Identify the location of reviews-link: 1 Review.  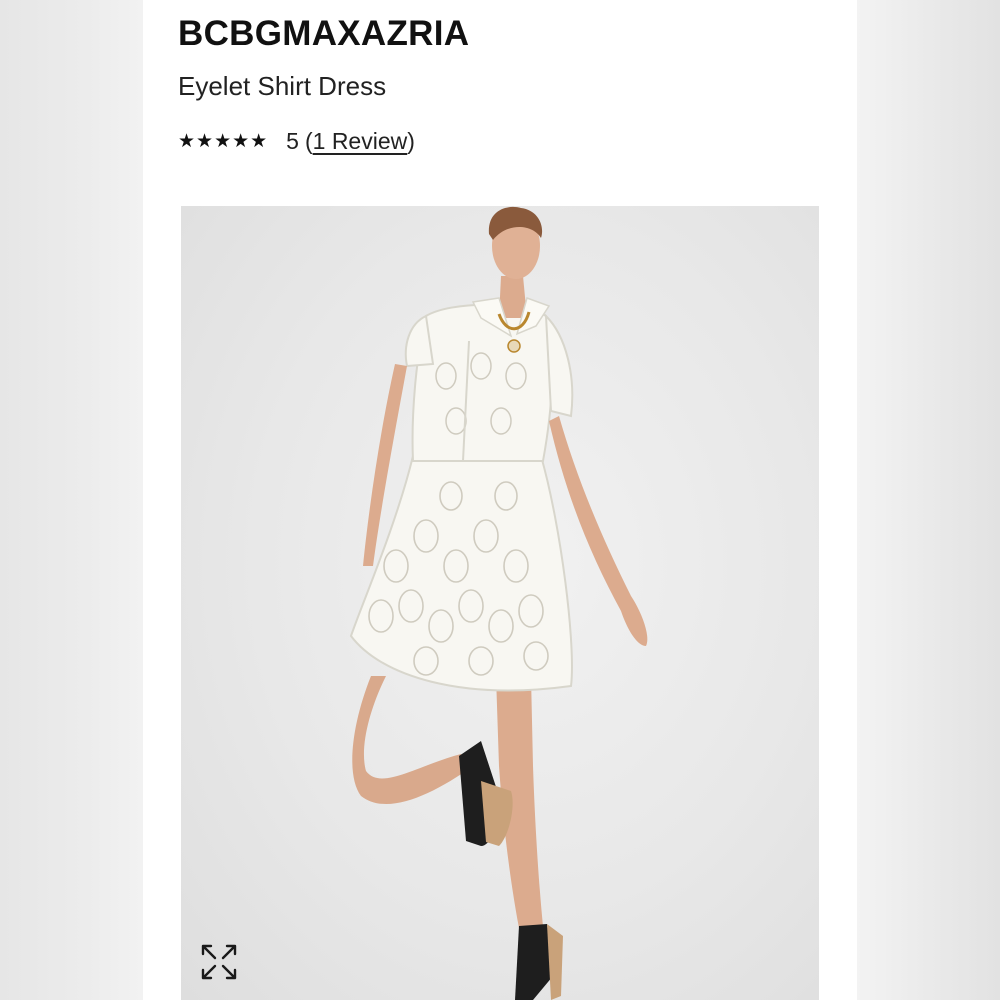
(360, 141).